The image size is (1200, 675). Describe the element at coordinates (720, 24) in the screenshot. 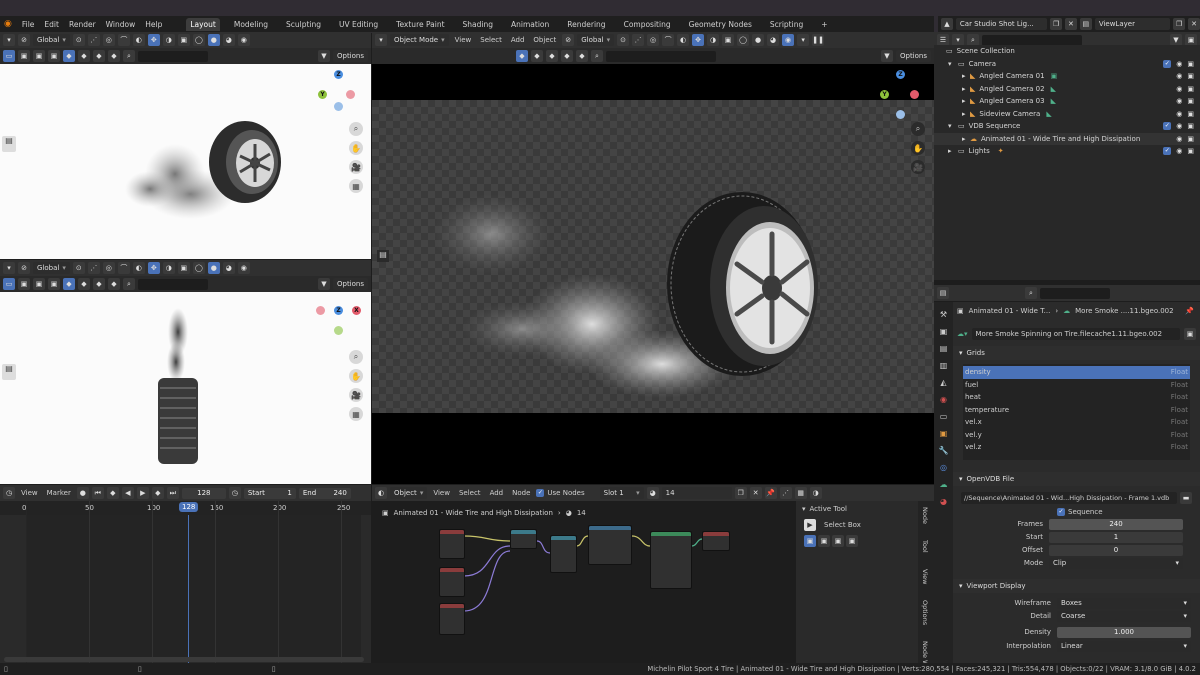

I see `tab-geometry-nodes: Geometry Nodes` at that location.